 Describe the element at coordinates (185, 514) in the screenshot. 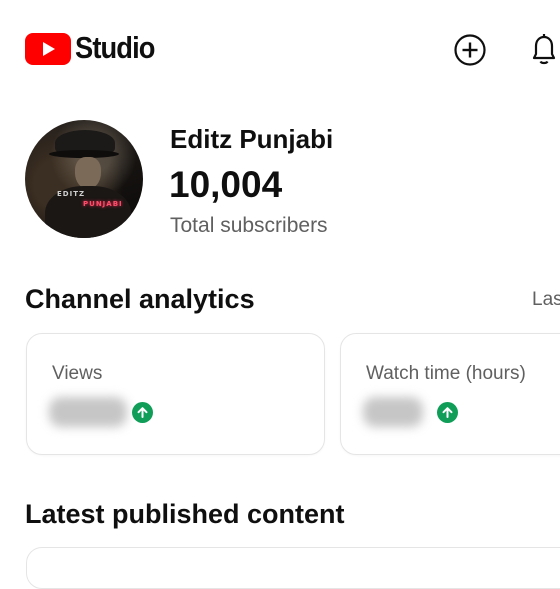

I see `latest-content-heading: Latest published content` at that location.